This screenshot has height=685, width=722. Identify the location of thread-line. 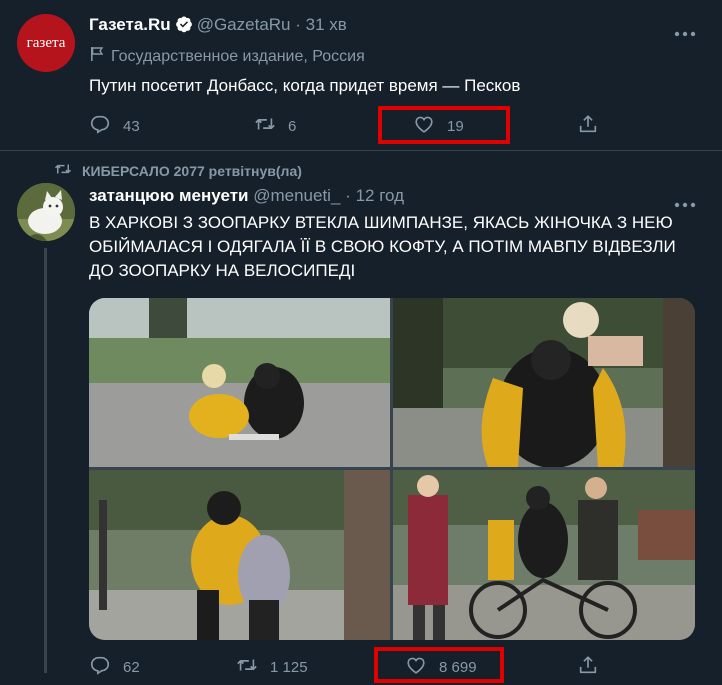
(45, 460).